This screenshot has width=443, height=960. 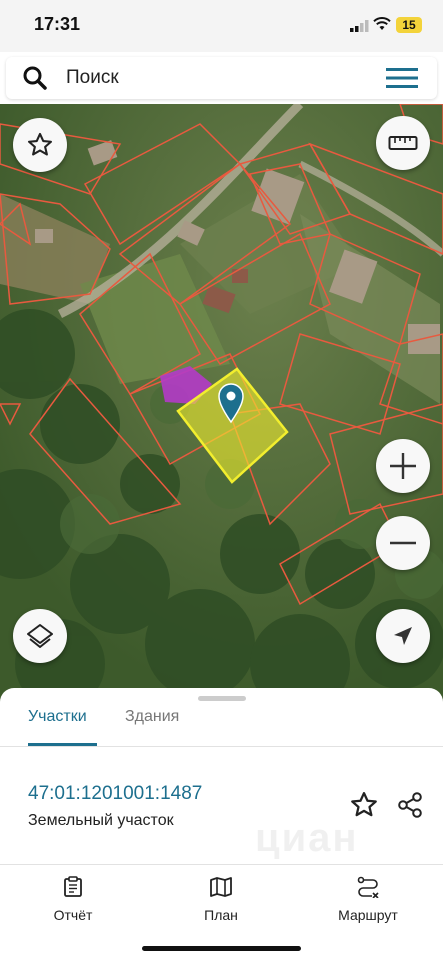 I want to click on layers-button, so click(x=40, y=636).